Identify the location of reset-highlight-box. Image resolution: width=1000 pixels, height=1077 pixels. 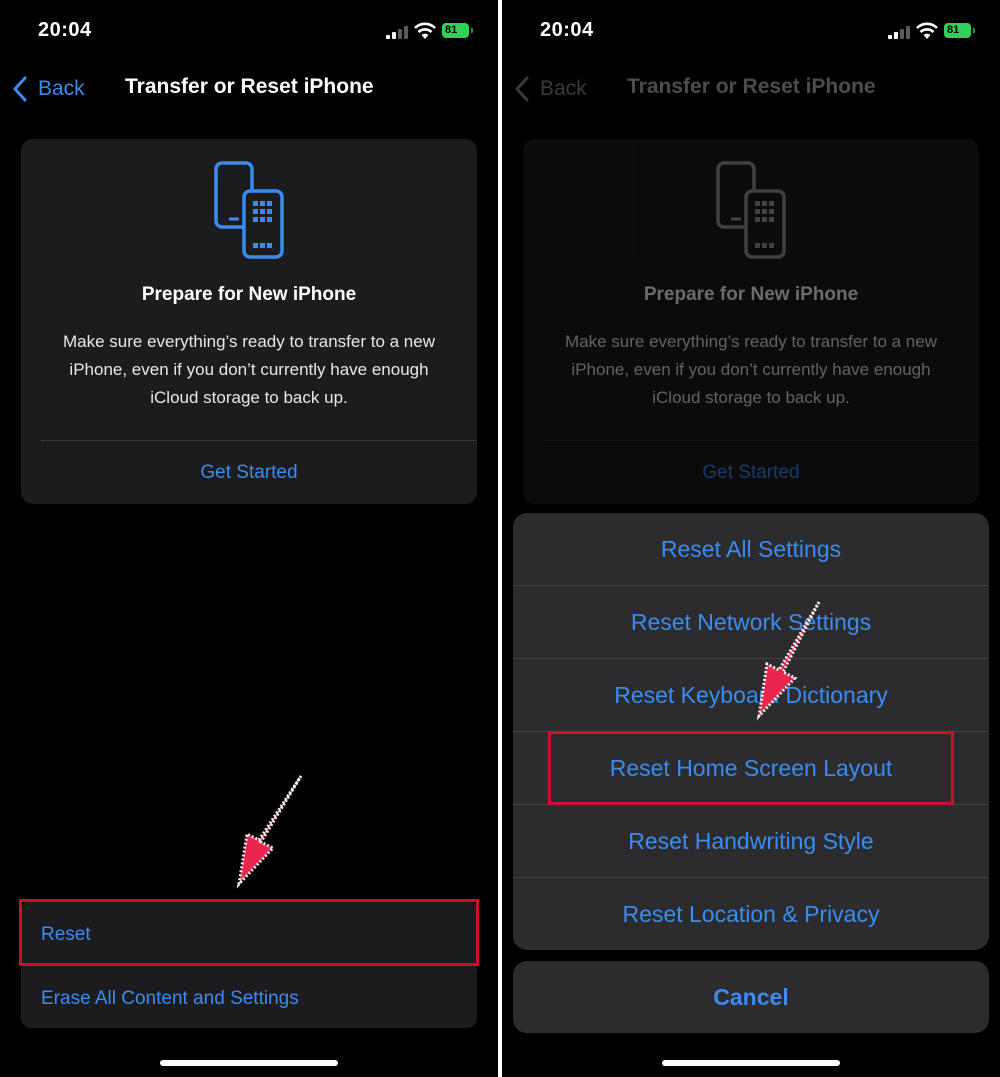
(249, 932).